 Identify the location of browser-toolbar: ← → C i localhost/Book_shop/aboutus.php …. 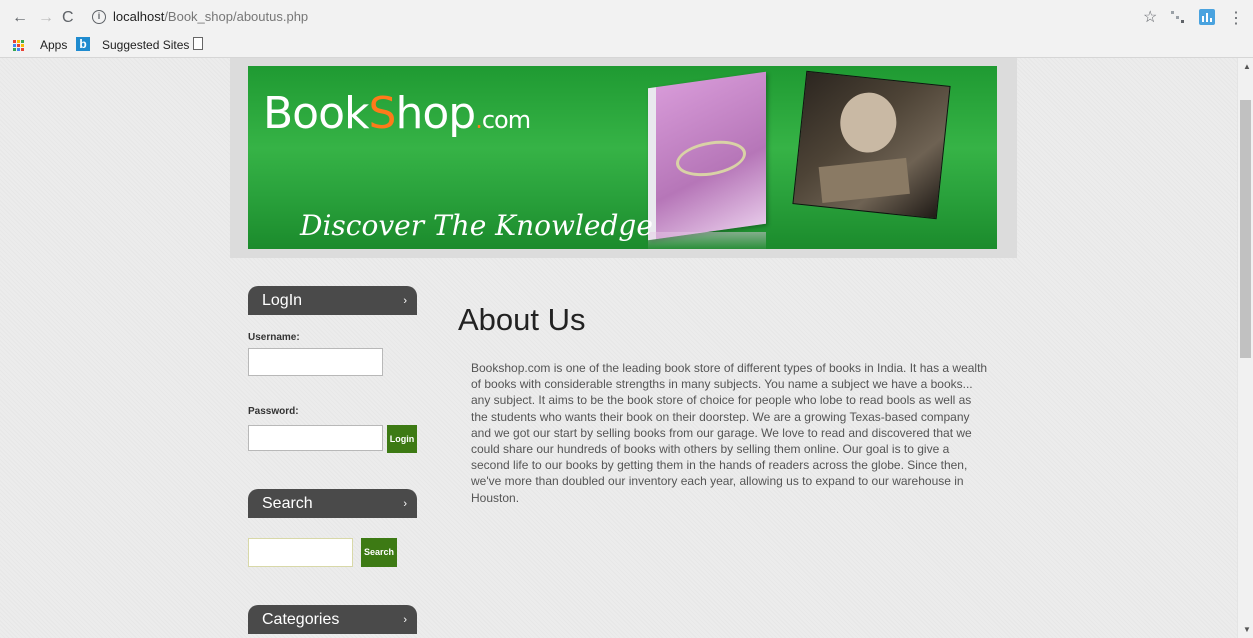
(626, 17).